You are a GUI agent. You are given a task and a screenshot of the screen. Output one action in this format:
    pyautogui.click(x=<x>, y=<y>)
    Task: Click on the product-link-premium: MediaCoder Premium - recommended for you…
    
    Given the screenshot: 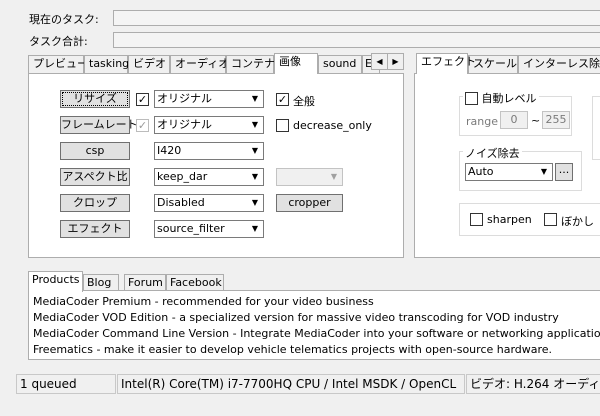 What is the action you would take?
    pyautogui.click(x=203, y=301)
    